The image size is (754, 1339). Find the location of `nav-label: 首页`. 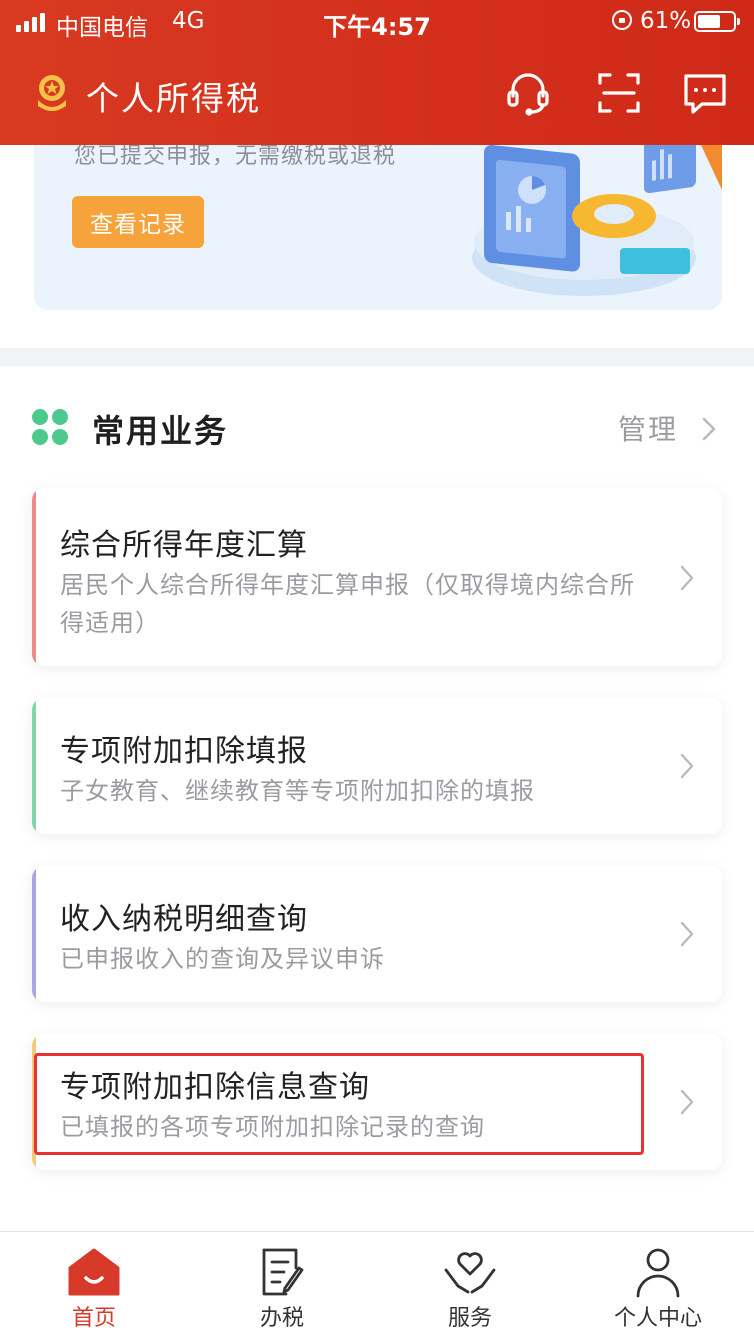

nav-label: 首页 is located at coordinates (93, 1318).